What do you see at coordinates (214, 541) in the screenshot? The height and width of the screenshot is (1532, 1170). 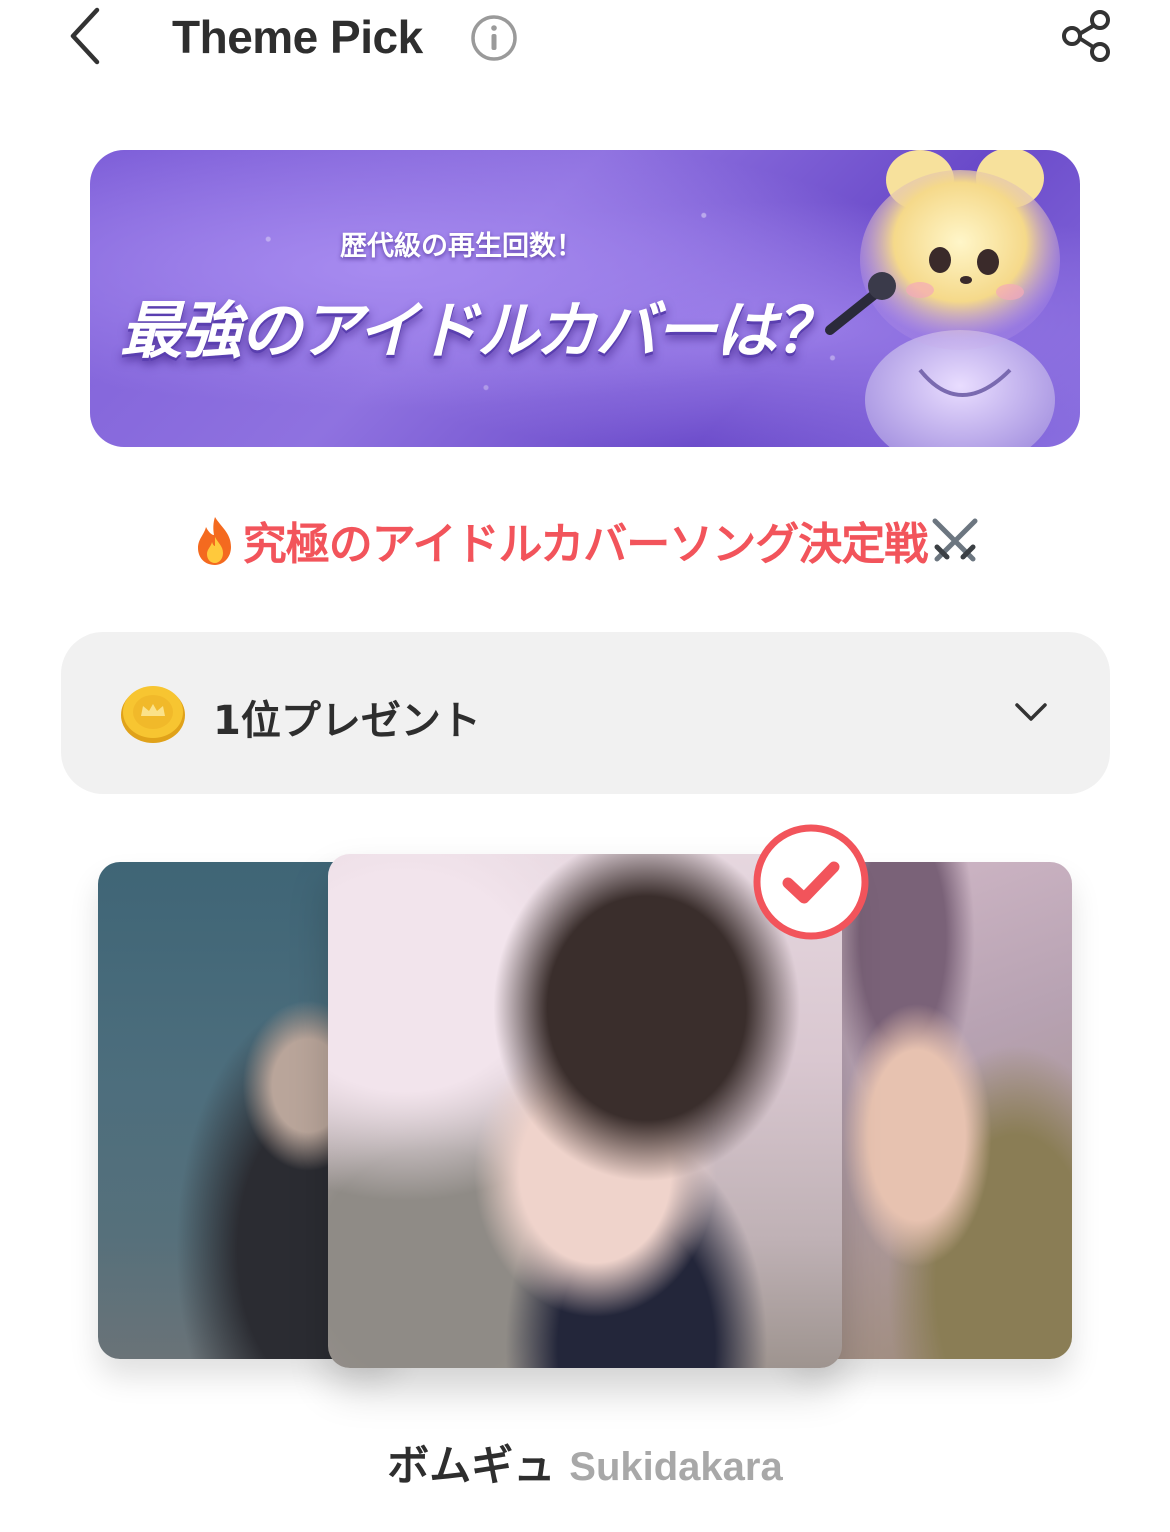 I see `fire-icon` at bounding box center [214, 541].